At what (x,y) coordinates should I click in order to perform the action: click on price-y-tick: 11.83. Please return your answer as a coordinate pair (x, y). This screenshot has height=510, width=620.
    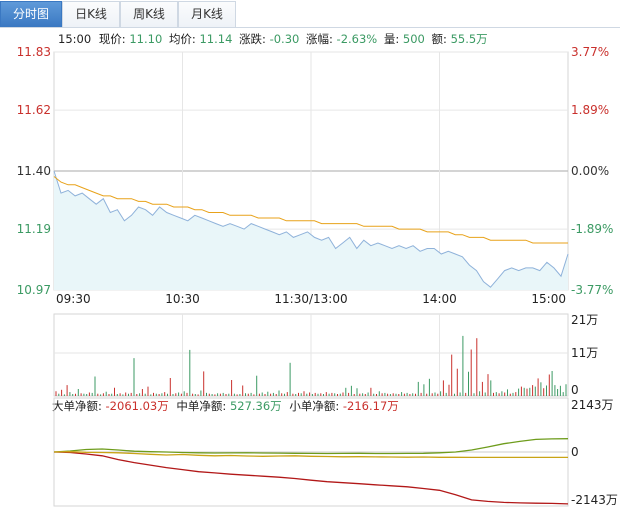
    Looking at the image, I should click on (34, 52).